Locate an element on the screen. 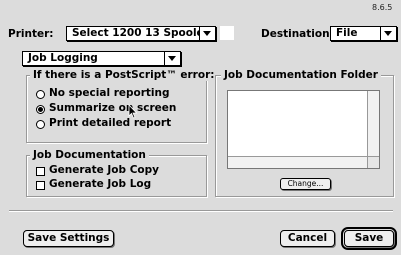  printer-label: Printer: is located at coordinates (31, 34).